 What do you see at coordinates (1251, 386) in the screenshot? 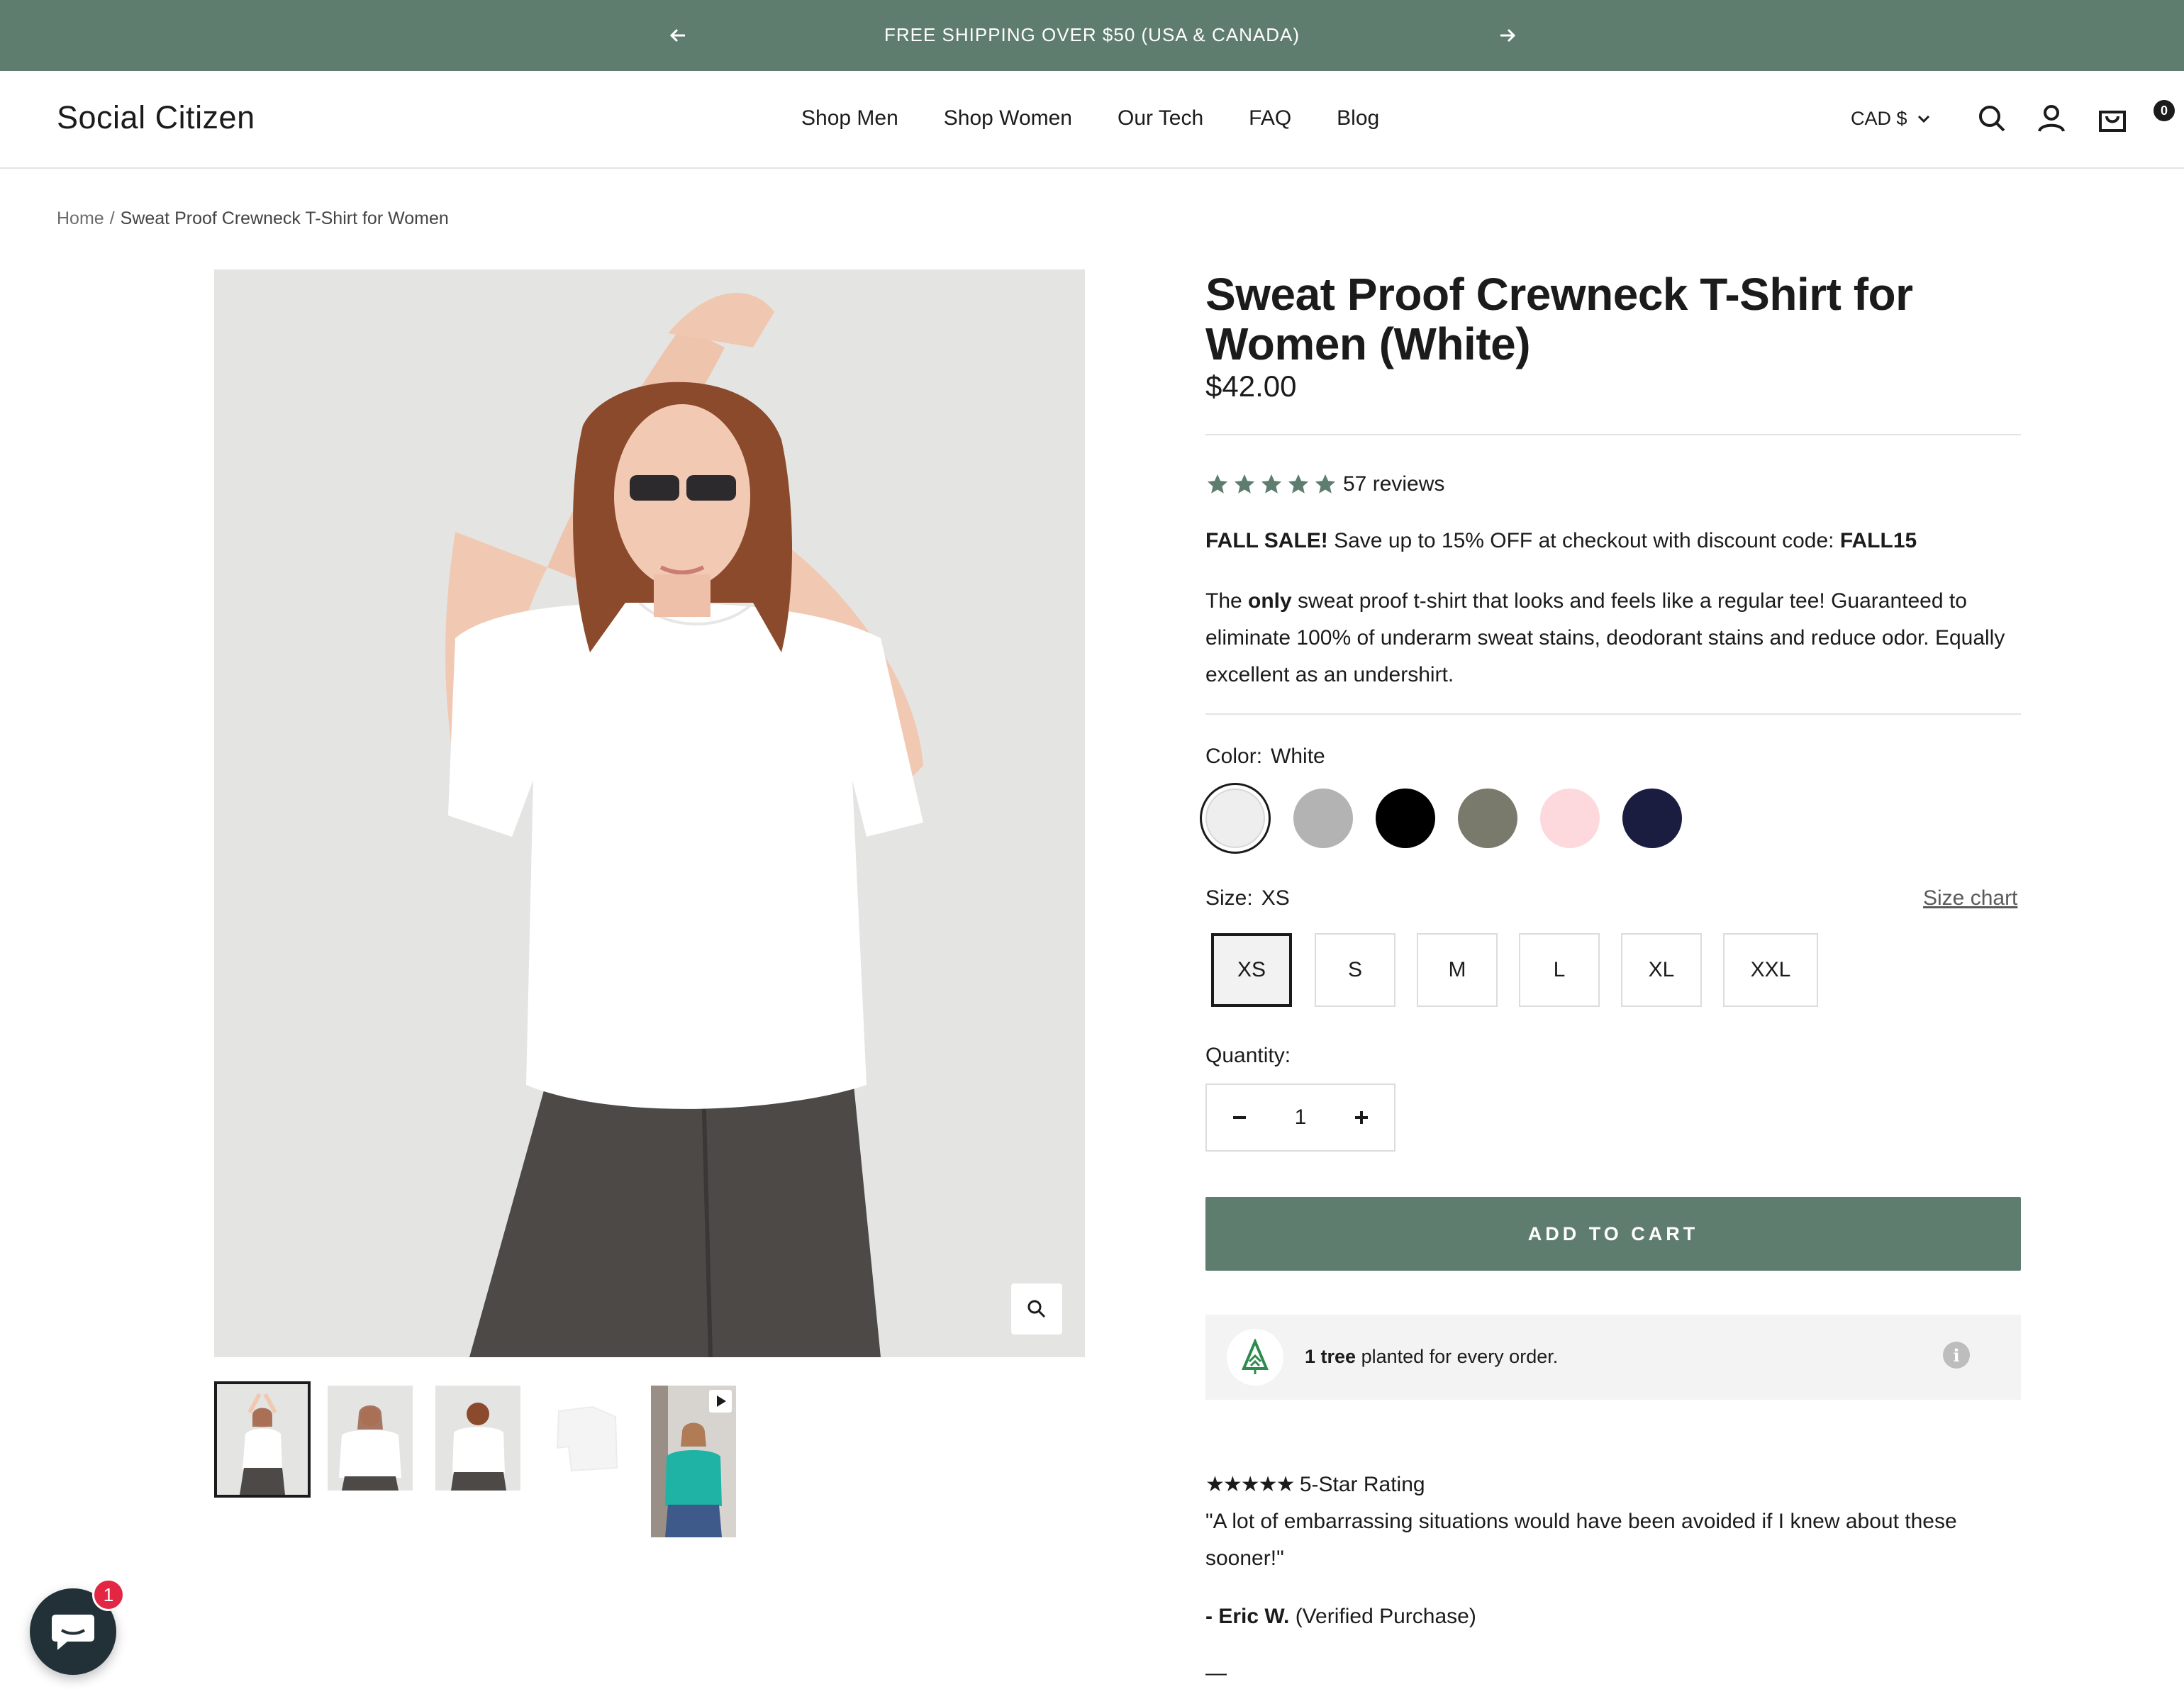
I see `product-price: $42.00` at bounding box center [1251, 386].